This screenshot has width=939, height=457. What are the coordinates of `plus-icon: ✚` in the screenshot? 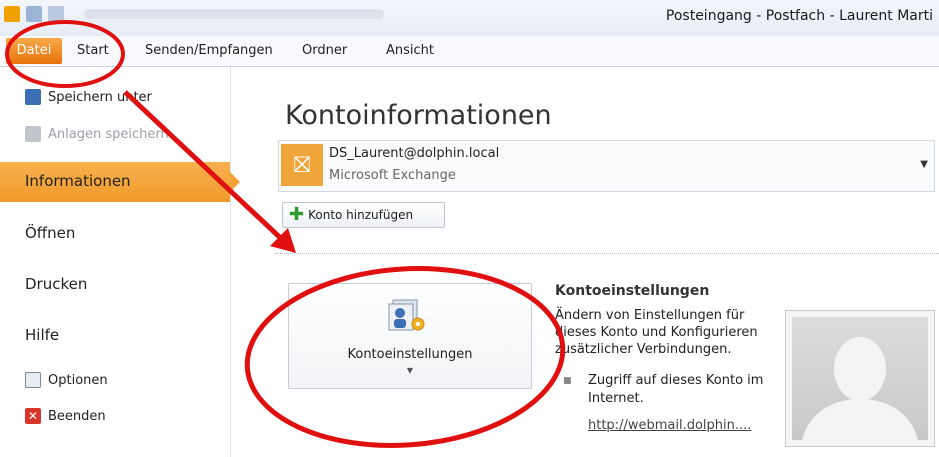 It's located at (297, 214).